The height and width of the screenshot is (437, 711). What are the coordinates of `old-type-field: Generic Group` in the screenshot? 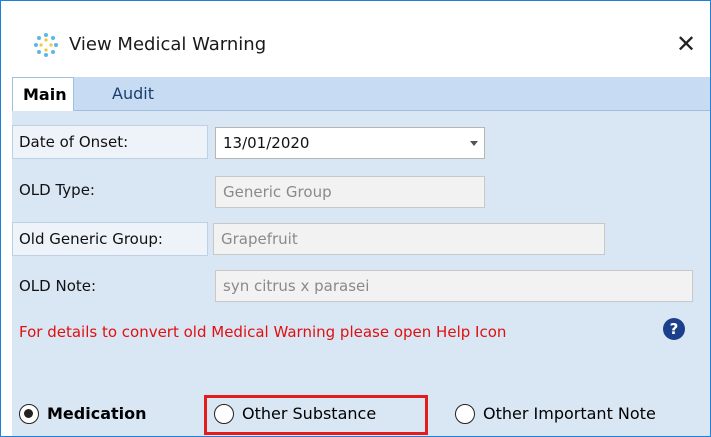 It's located at (350, 192).